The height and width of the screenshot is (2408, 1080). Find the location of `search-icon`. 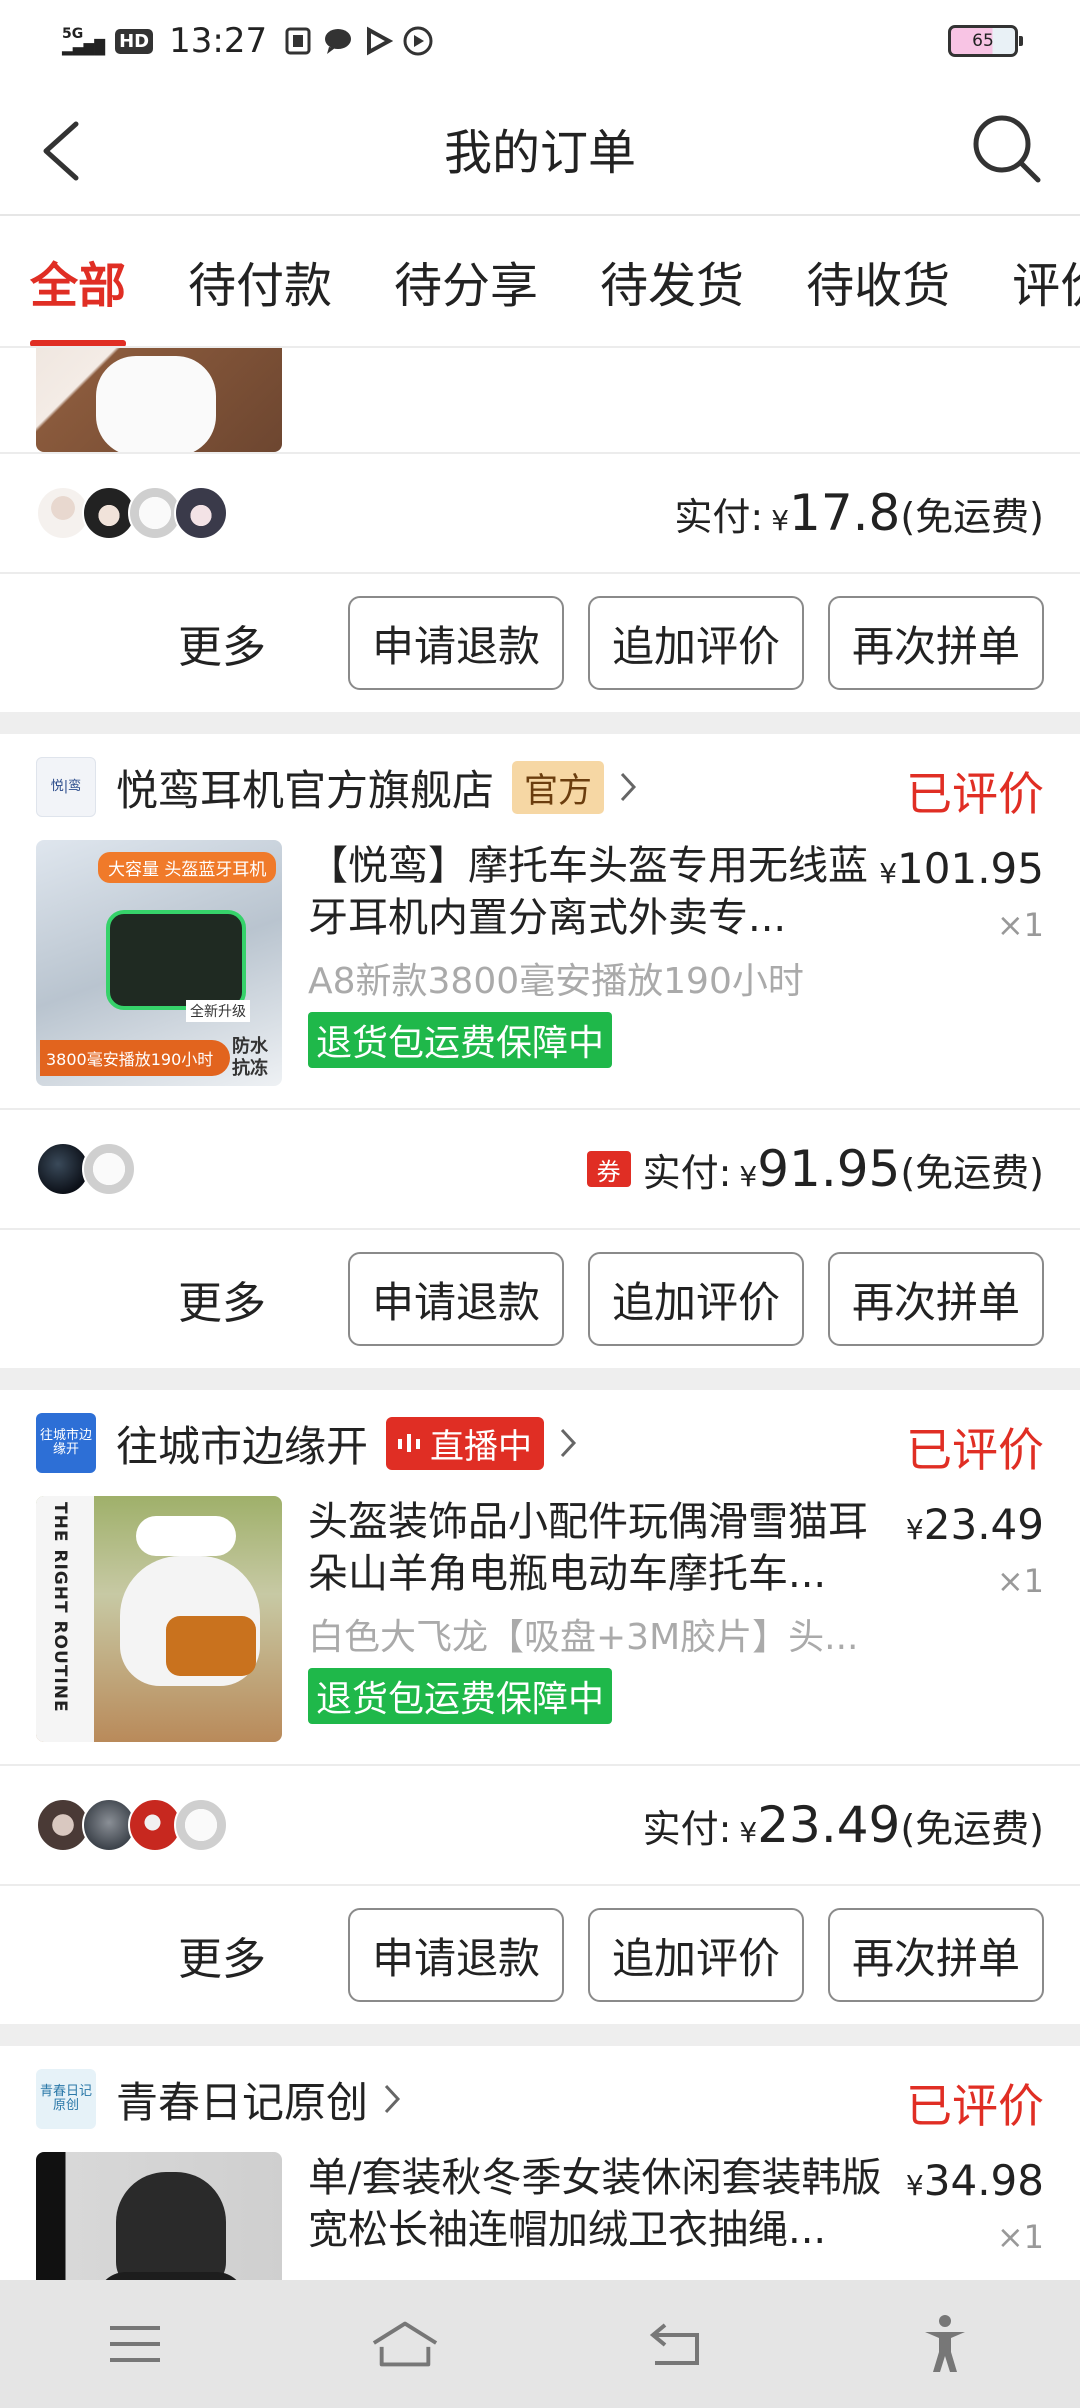

search-icon is located at coordinates (1007, 149).